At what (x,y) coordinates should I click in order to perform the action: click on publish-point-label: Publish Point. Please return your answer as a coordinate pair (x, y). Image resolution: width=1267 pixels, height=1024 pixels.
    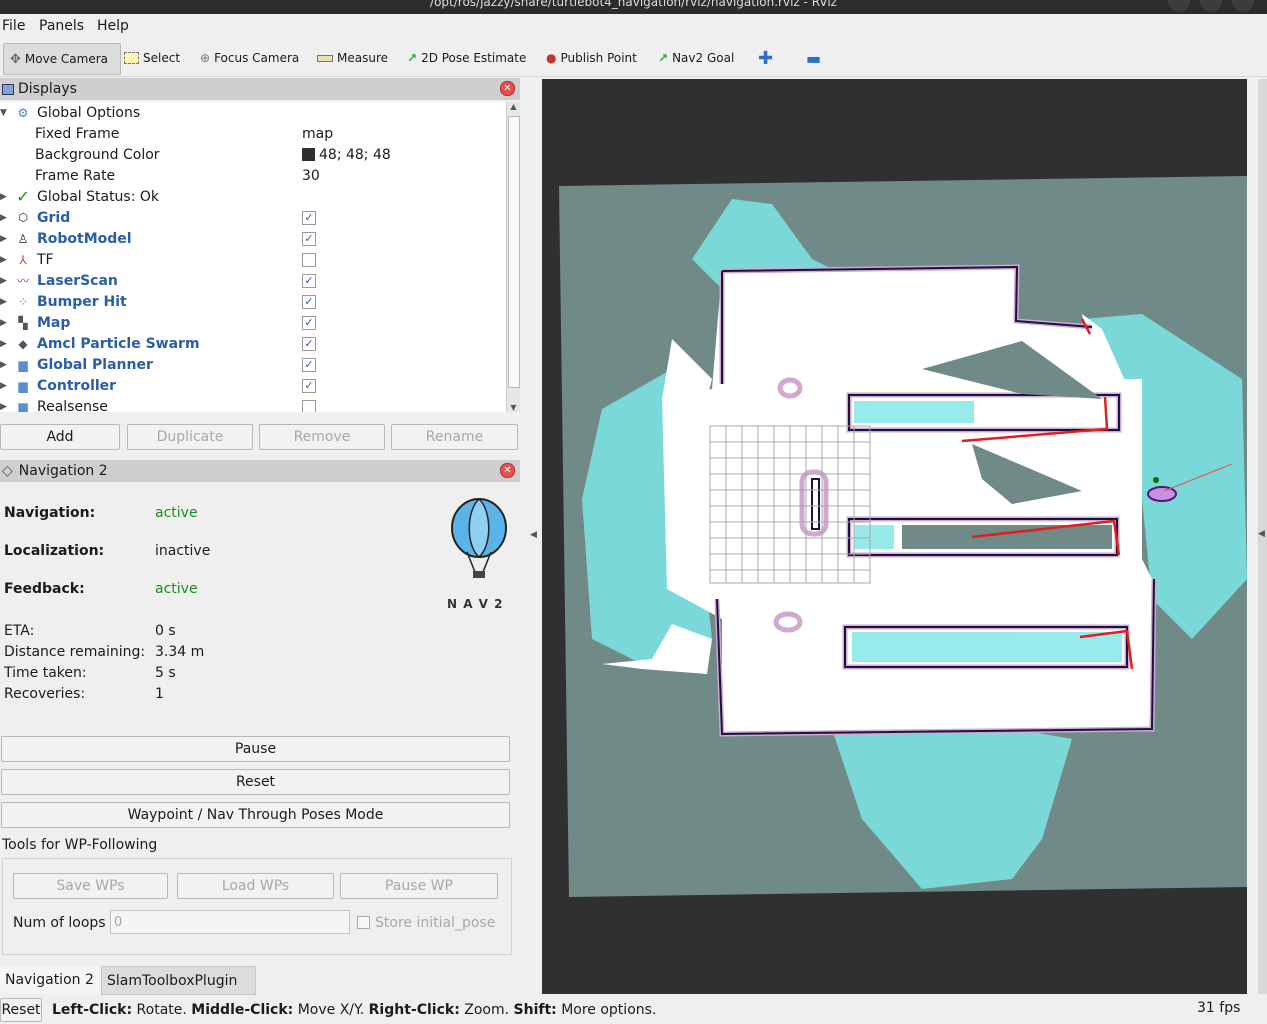
    Looking at the image, I should click on (598, 58).